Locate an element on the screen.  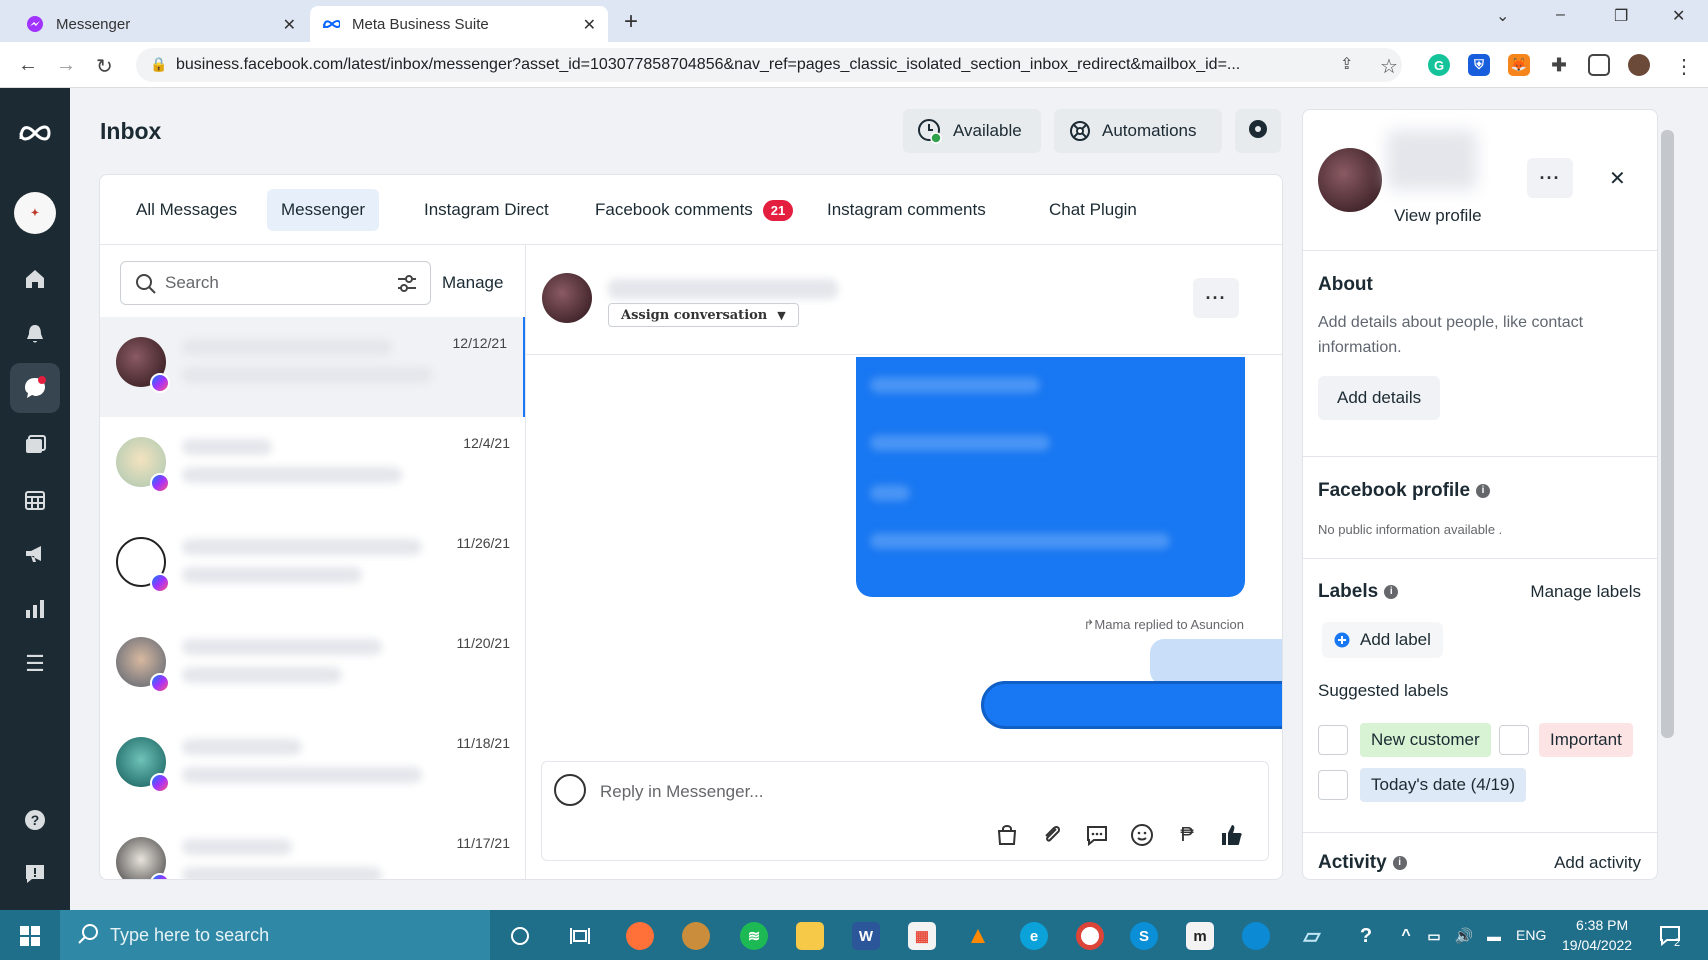
notifications-bell-icon is located at coordinates (35, 334).